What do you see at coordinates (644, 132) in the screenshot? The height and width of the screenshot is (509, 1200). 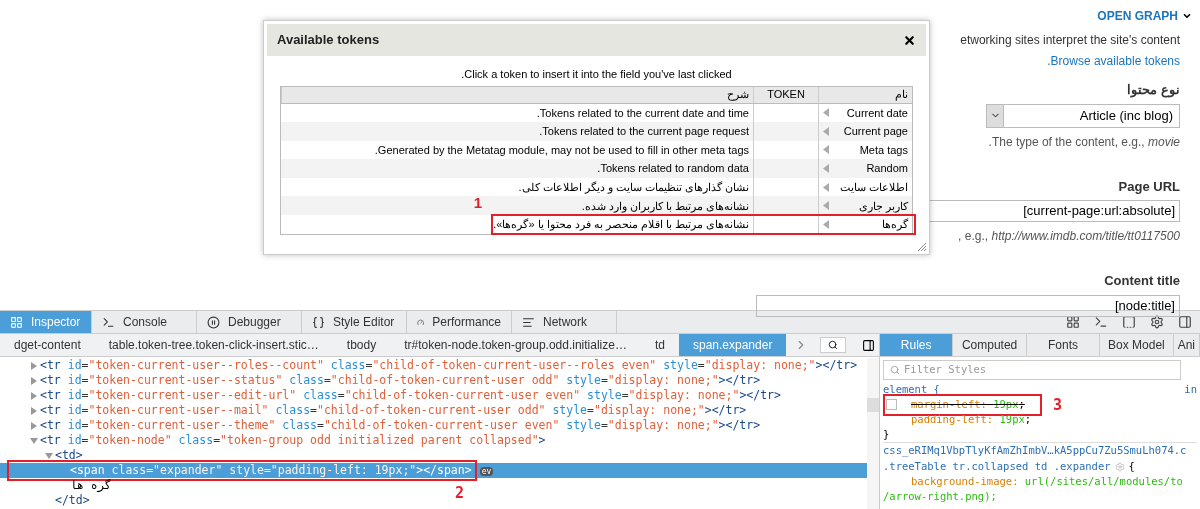 I see `token-description: .Tokens related to the current page request` at bounding box center [644, 132].